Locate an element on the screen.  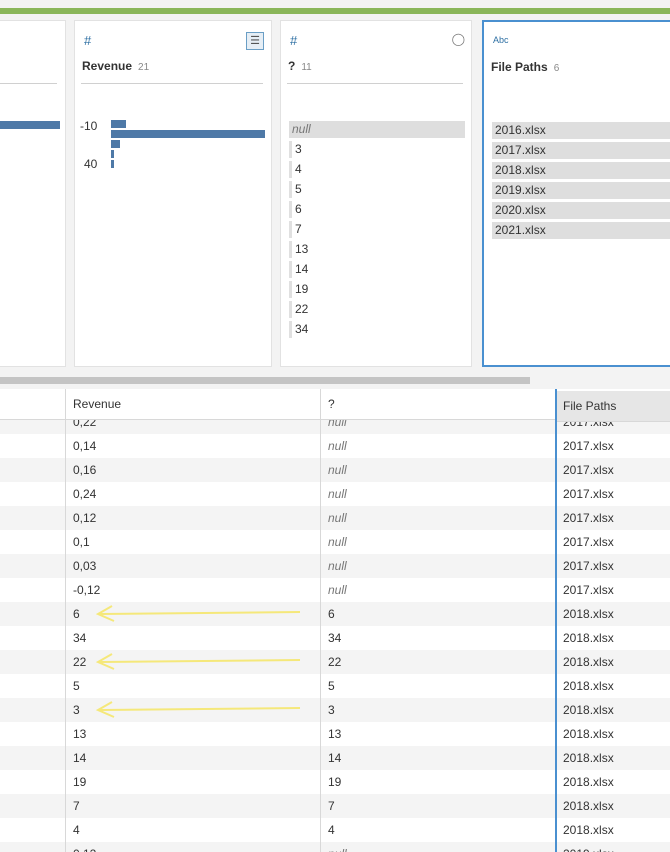
table-row: 4 4 2018.xlsx is located at coordinates (335, 830).